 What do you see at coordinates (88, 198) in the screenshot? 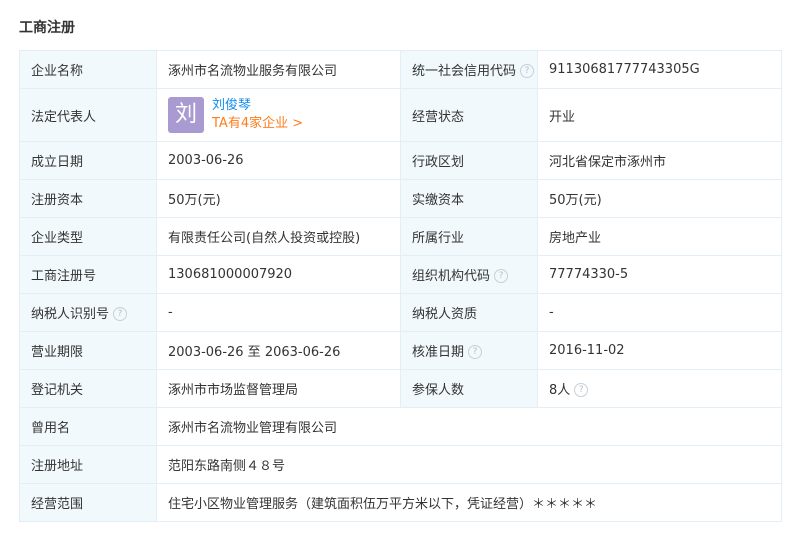
I see `label-registered-capital: 注册资本` at bounding box center [88, 198].